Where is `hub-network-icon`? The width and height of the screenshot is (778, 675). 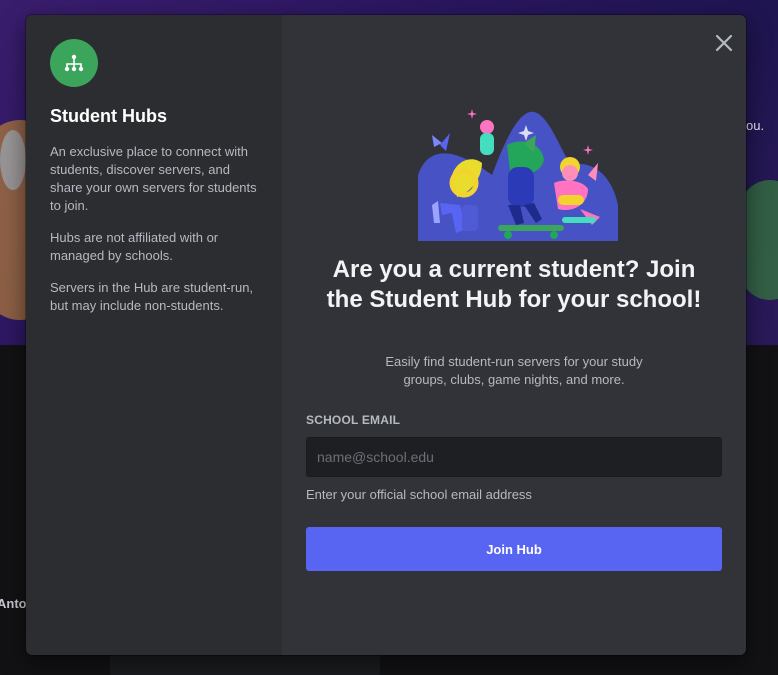 hub-network-icon is located at coordinates (74, 63).